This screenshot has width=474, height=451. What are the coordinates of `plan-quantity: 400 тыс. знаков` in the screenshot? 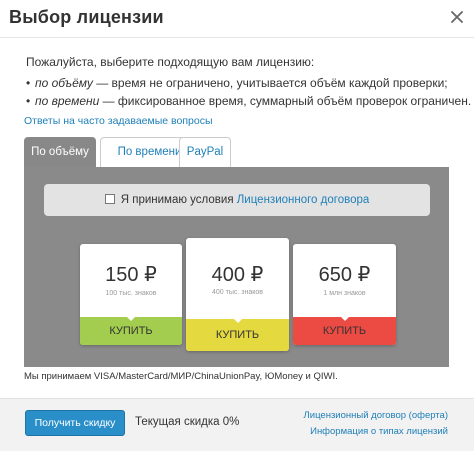 It's located at (237, 292).